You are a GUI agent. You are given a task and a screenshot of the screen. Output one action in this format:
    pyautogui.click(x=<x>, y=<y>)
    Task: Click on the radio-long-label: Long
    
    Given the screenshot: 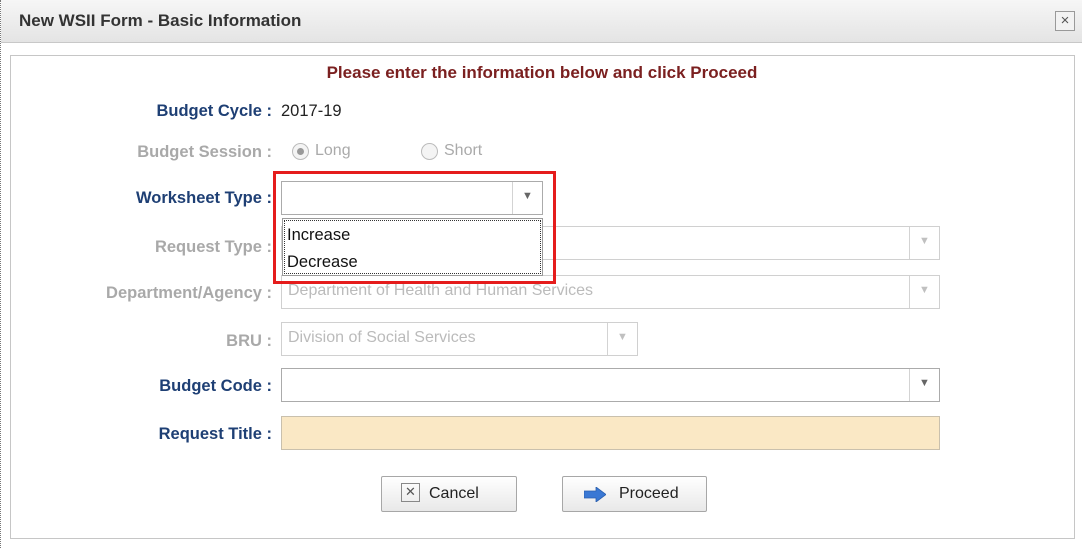 What is the action you would take?
    pyautogui.click(x=333, y=150)
    